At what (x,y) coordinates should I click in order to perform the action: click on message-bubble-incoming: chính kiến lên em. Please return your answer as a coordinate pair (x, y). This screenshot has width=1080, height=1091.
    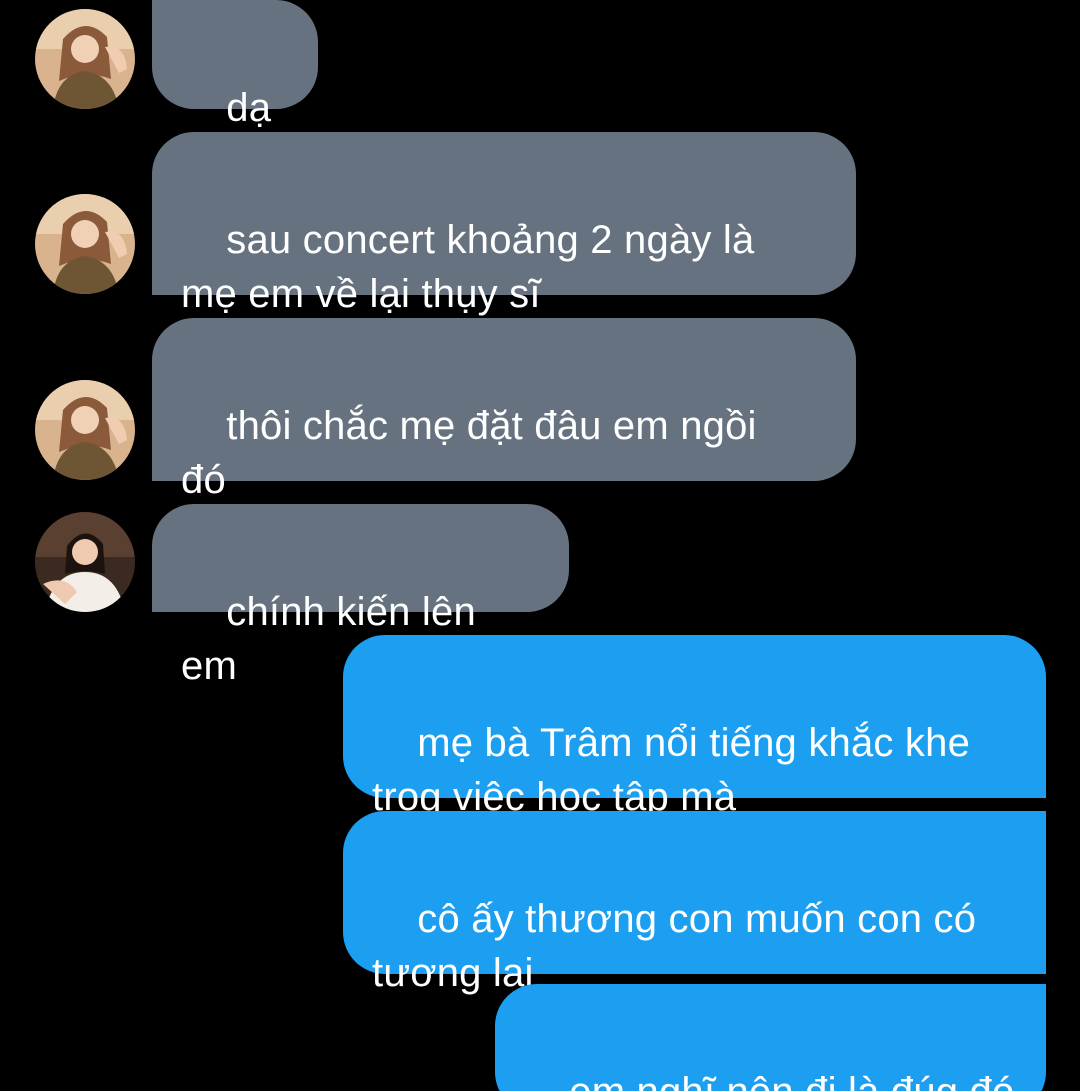
    Looking at the image, I should click on (360, 596).